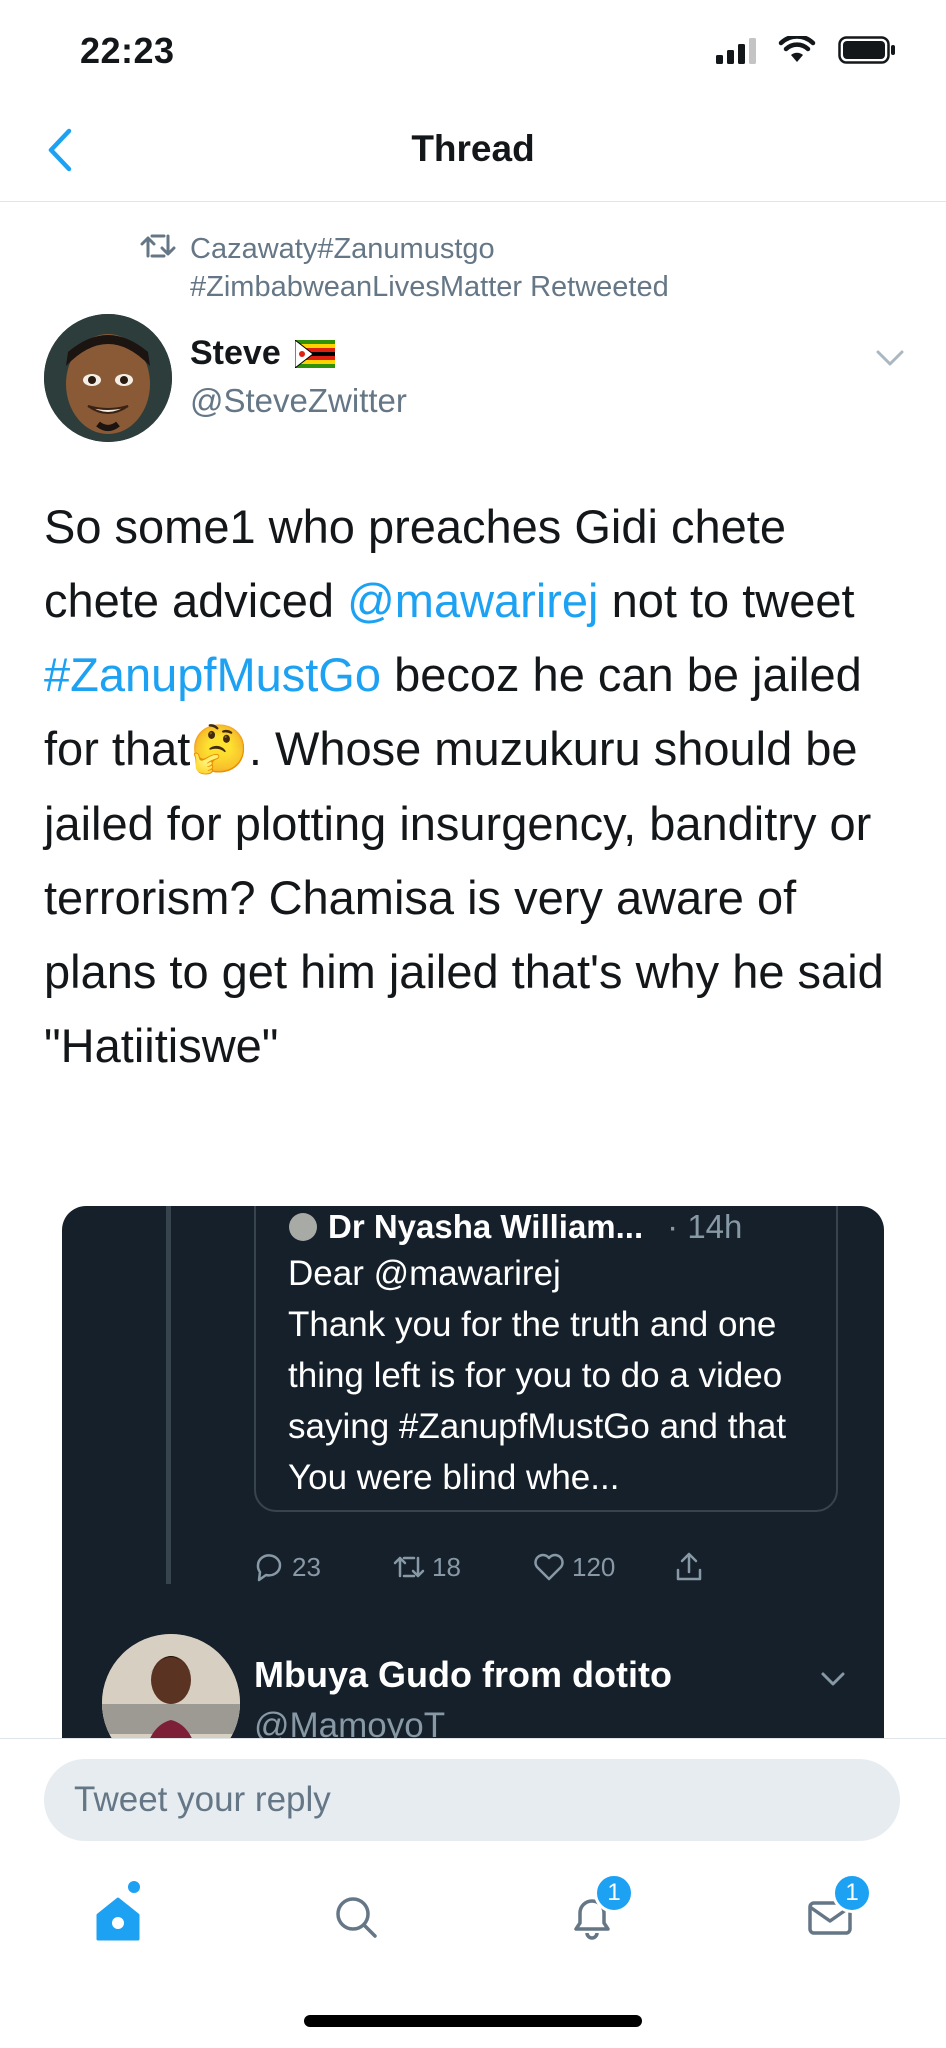  What do you see at coordinates (212, 674) in the screenshot?
I see `hashtag-link: #ZanupfMustGo` at bounding box center [212, 674].